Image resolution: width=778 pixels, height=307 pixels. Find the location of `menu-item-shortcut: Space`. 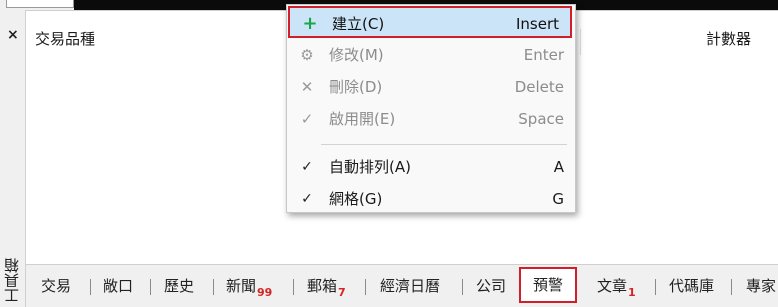

menu-item-shortcut: Space is located at coordinates (541, 119).